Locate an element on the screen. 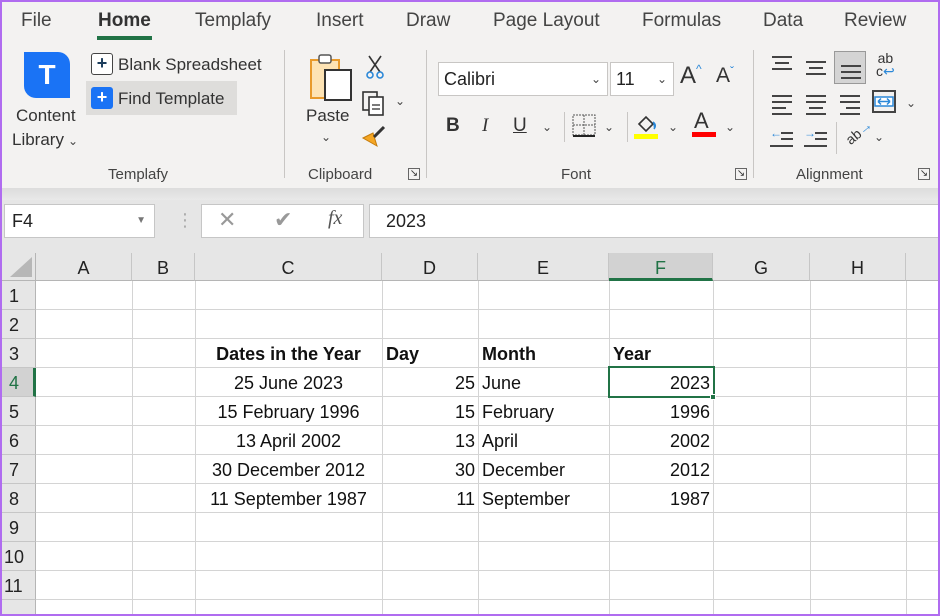 The height and width of the screenshot is (616, 940). tab-file: File is located at coordinates (36, 21).